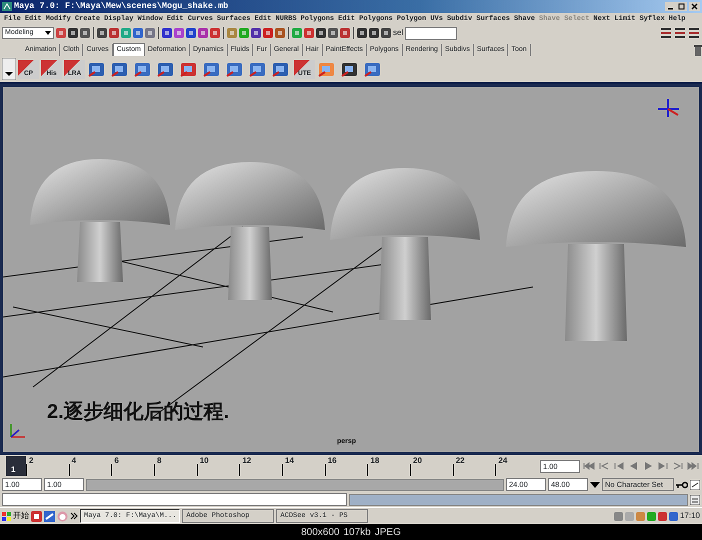 Image resolution: width=702 pixels, height=540 pixels. What do you see at coordinates (398, 33) in the screenshot?
I see `selection-label: sel` at bounding box center [398, 33].